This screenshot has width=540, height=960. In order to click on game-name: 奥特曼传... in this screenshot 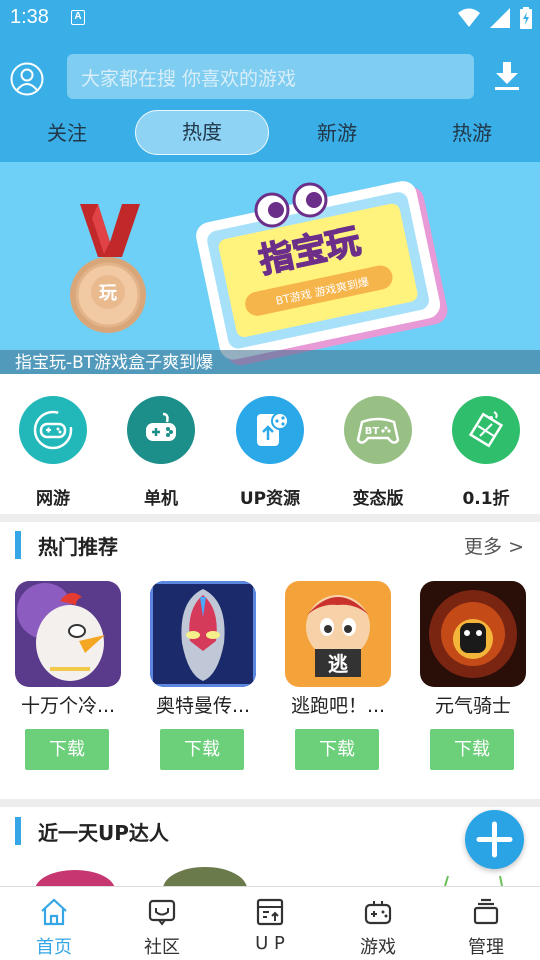, I will do `click(203, 706)`.